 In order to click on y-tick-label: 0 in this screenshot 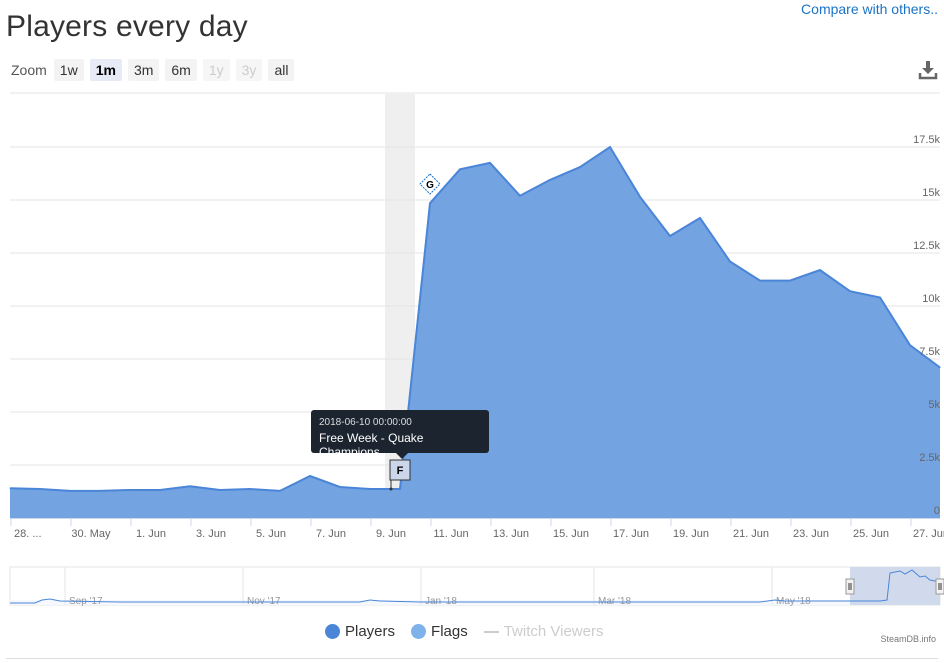, I will do `click(937, 511)`.